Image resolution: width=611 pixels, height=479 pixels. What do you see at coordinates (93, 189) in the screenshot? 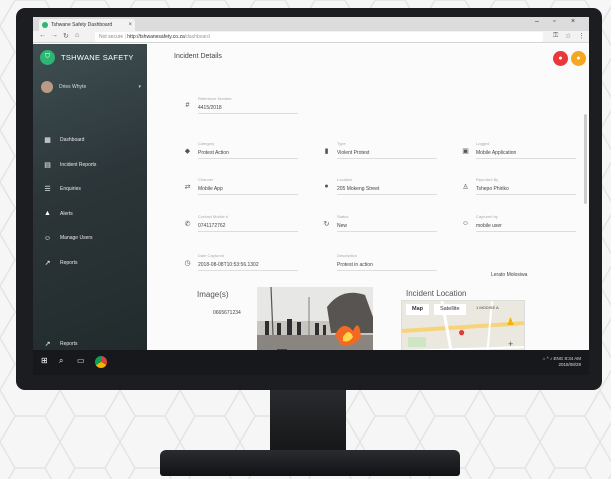
I see `sidebar-item-enquiries: ☰ Enquiries` at bounding box center [93, 189].